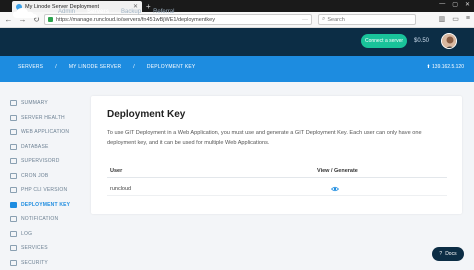 The height and width of the screenshot is (270, 474). What do you see at coordinates (50, 248) in the screenshot?
I see `sidebar-item-services: SERVICES` at bounding box center [50, 248].